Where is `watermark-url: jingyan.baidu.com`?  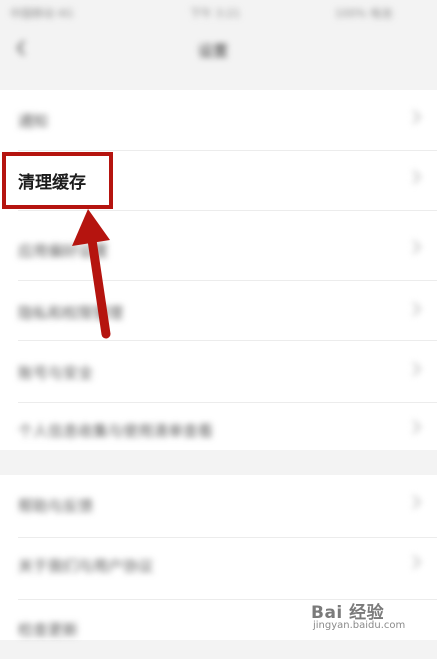
watermark-url: jingyan.baidu.com is located at coordinates (359, 625).